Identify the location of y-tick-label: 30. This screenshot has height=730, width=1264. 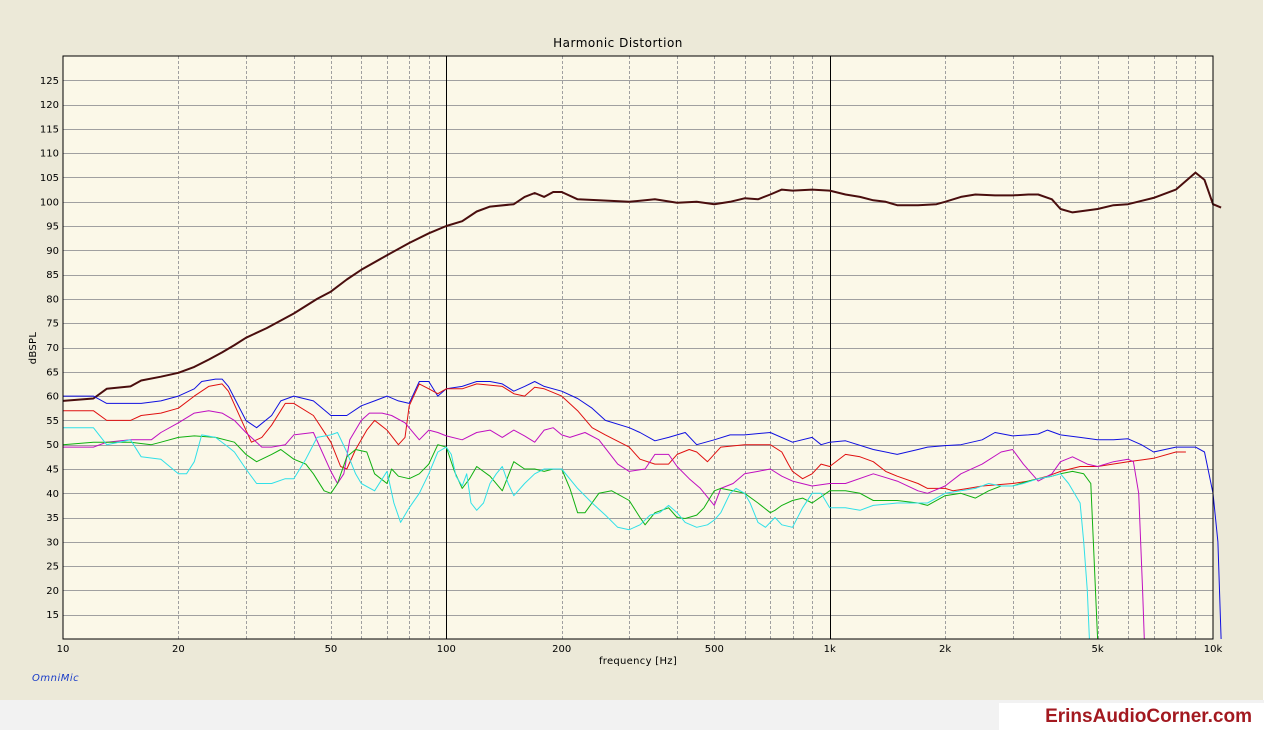
(52, 542).